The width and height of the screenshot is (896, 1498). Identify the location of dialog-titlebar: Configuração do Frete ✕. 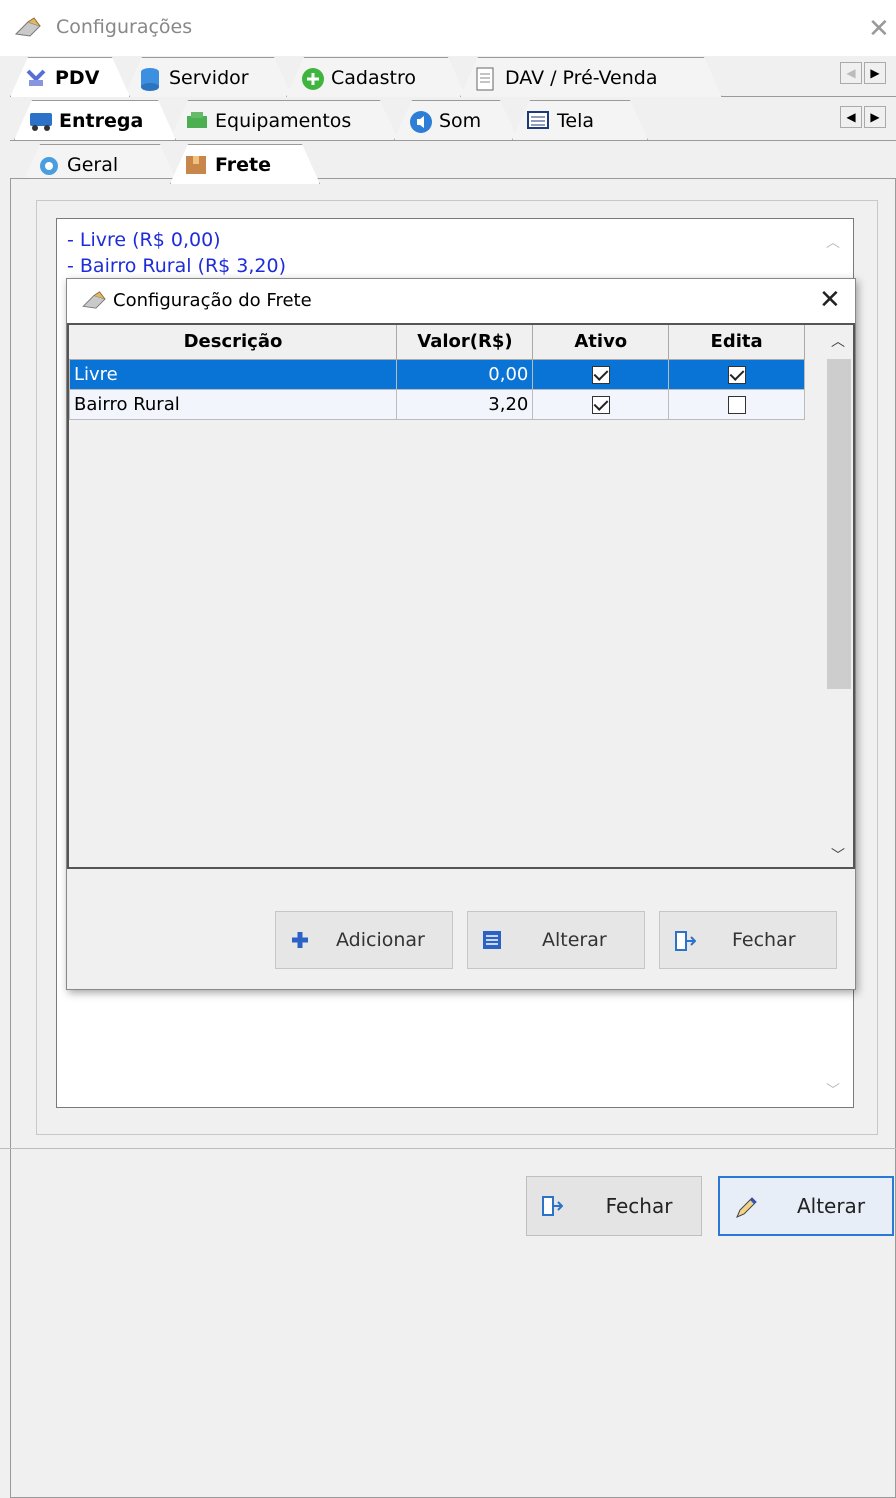
(461, 301).